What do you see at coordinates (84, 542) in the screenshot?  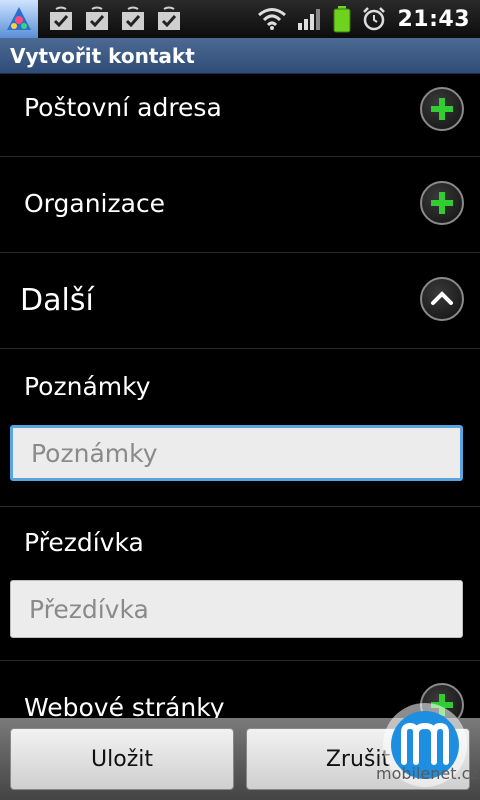 I see `nickname-label: Přezdívka` at bounding box center [84, 542].